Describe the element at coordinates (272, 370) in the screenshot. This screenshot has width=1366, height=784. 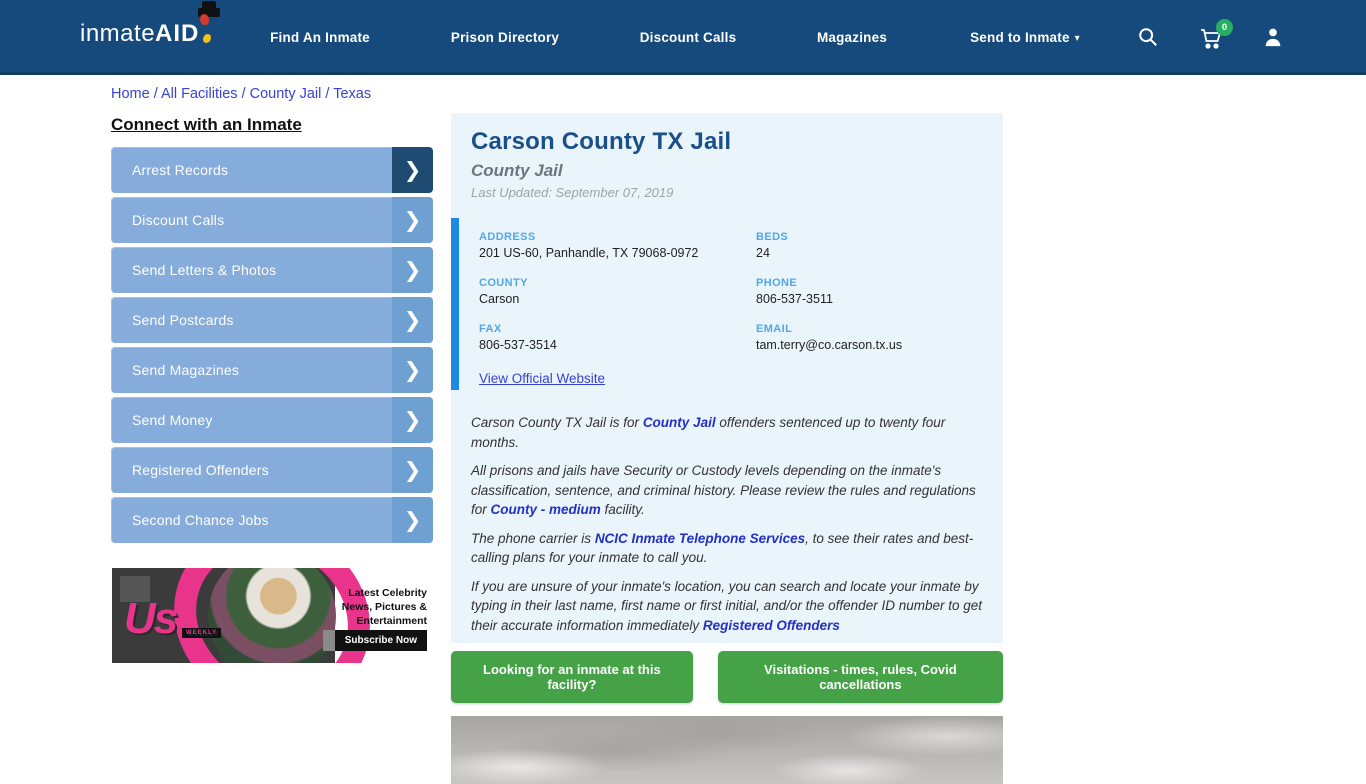
I see `sidebar-item-send-magazines: Send Magazines ❯` at that location.